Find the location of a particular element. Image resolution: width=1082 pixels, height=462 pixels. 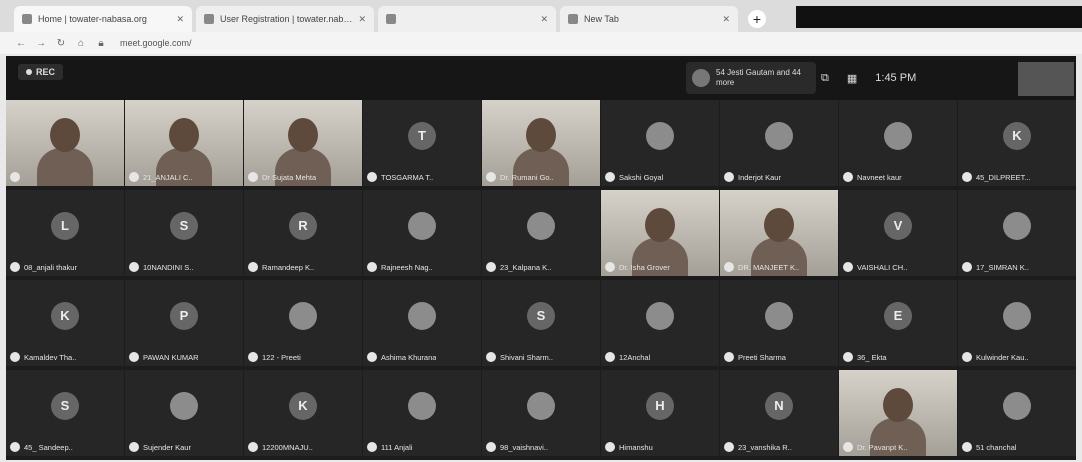

reload-icon: ↻ is located at coordinates (61, 43).